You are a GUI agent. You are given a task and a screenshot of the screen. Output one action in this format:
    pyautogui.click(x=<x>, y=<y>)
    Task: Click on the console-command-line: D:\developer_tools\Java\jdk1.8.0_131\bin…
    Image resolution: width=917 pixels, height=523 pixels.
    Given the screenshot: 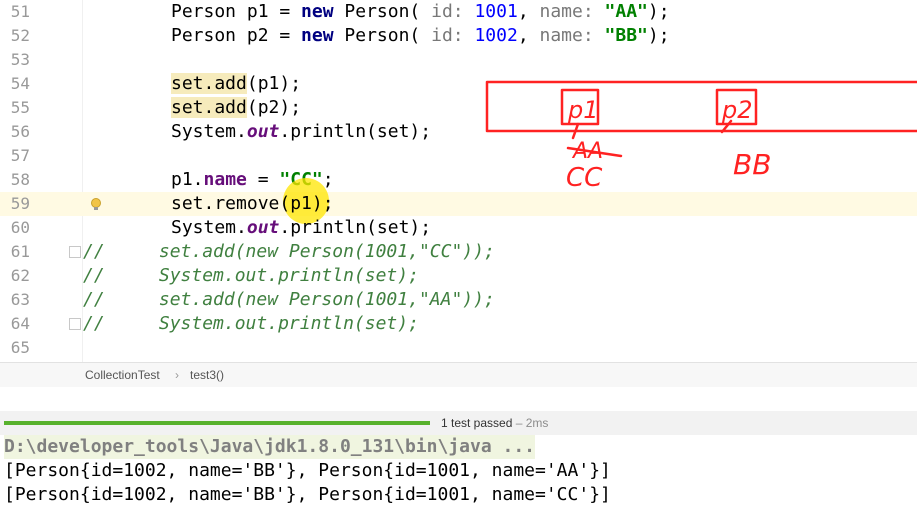 What is the action you would take?
    pyautogui.click(x=270, y=447)
    